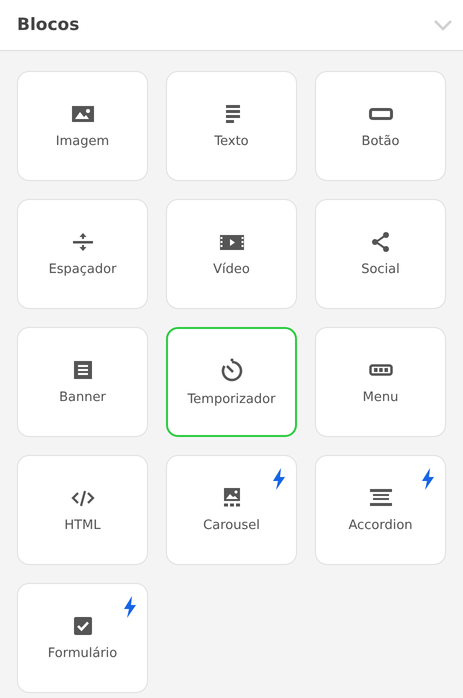 The height and width of the screenshot is (698, 463). What do you see at coordinates (82, 525) in the screenshot?
I see `block-label: HTML` at bounding box center [82, 525].